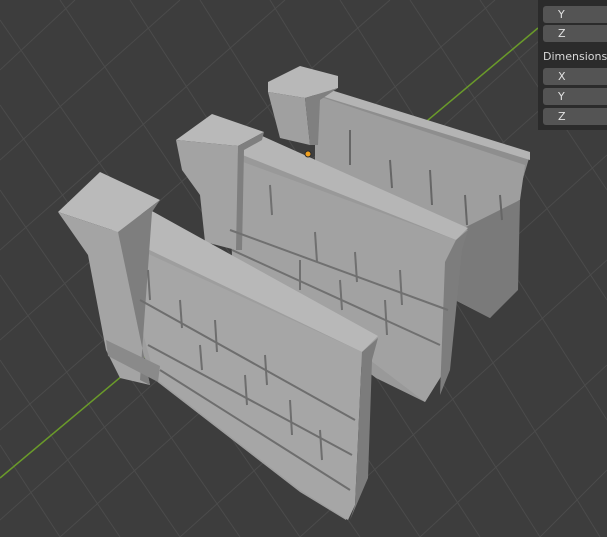 The image size is (607, 537). What do you see at coordinates (561, 14) in the screenshot?
I see `location-y-label: Y` at bounding box center [561, 14].